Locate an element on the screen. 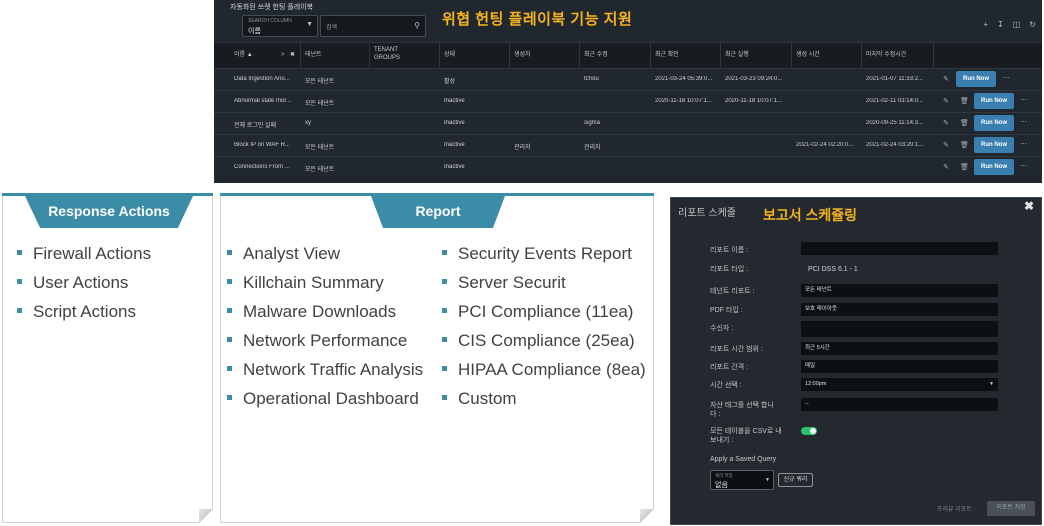  recipient-label: 수신자 : is located at coordinates (722, 328).